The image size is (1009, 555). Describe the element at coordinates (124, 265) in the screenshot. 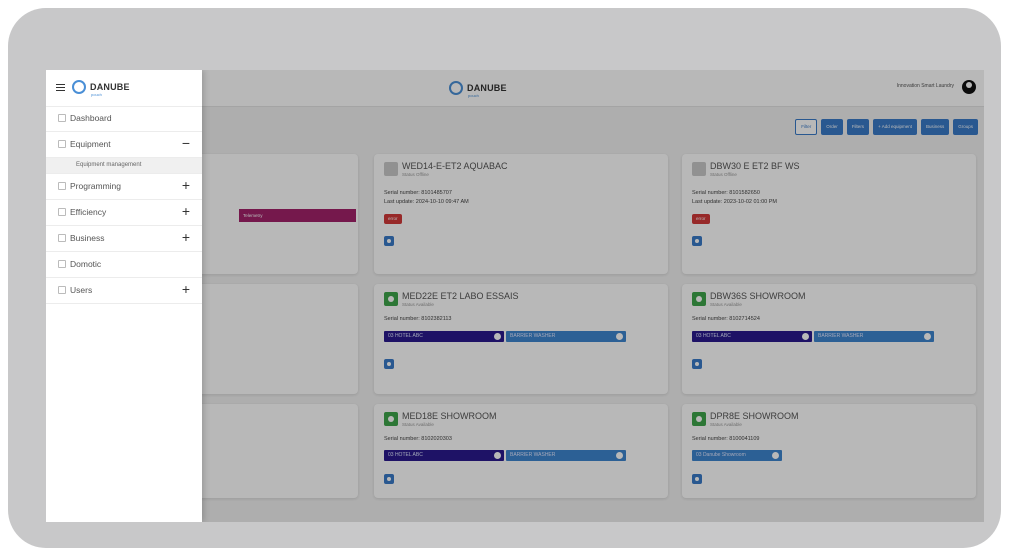

I see `sidebar-item-domotic: Domotic` at that location.